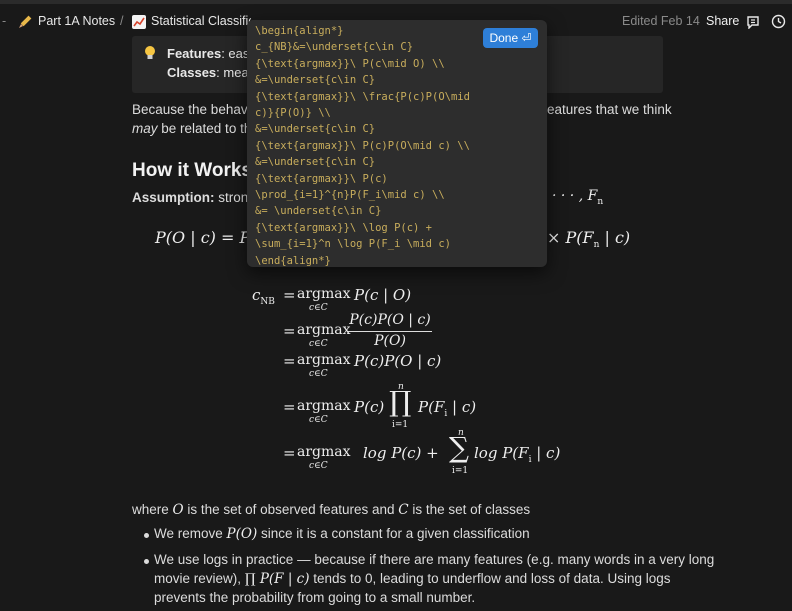  What do you see at coordinates (76, 21) in the screenshot?
I see `breadcrumb-parent: Part 1A Notes` at bounding box center [76, 21].